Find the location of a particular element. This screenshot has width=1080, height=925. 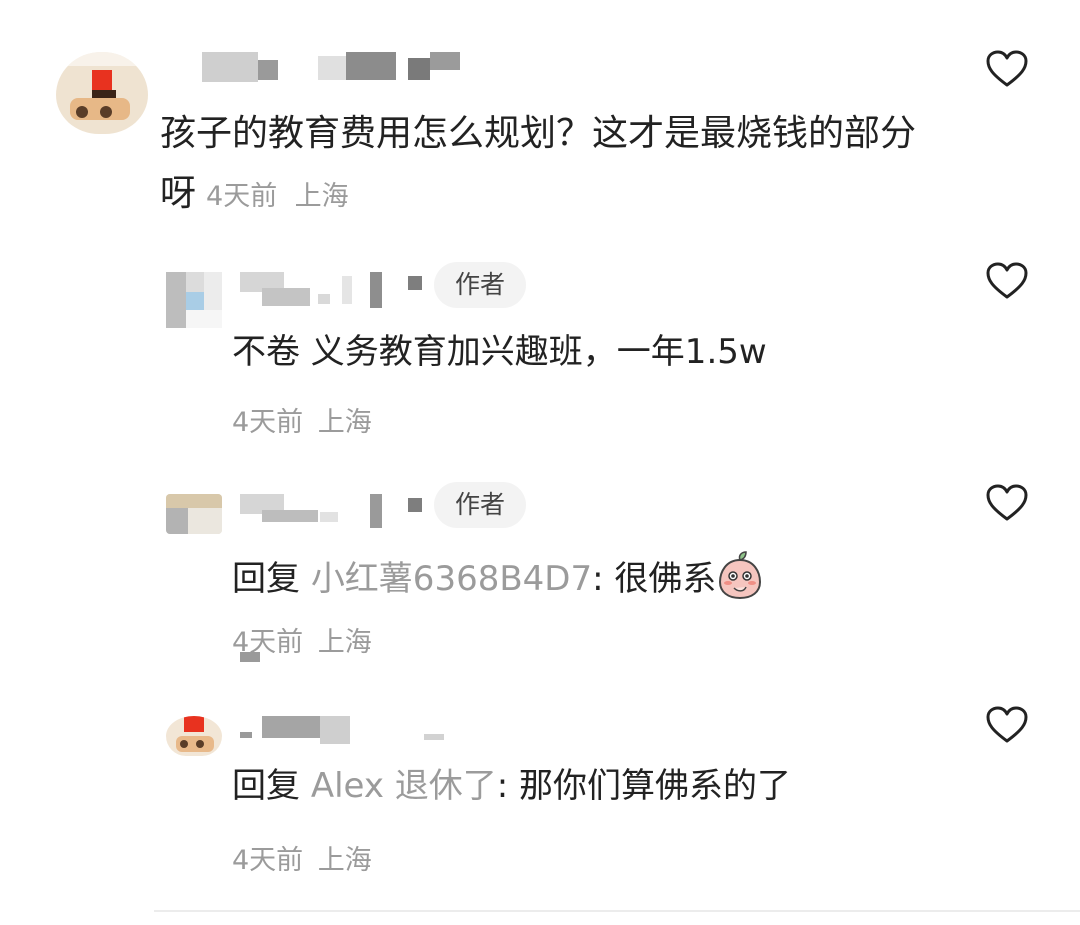

redaction-mark is located at coordinates (250, 657).